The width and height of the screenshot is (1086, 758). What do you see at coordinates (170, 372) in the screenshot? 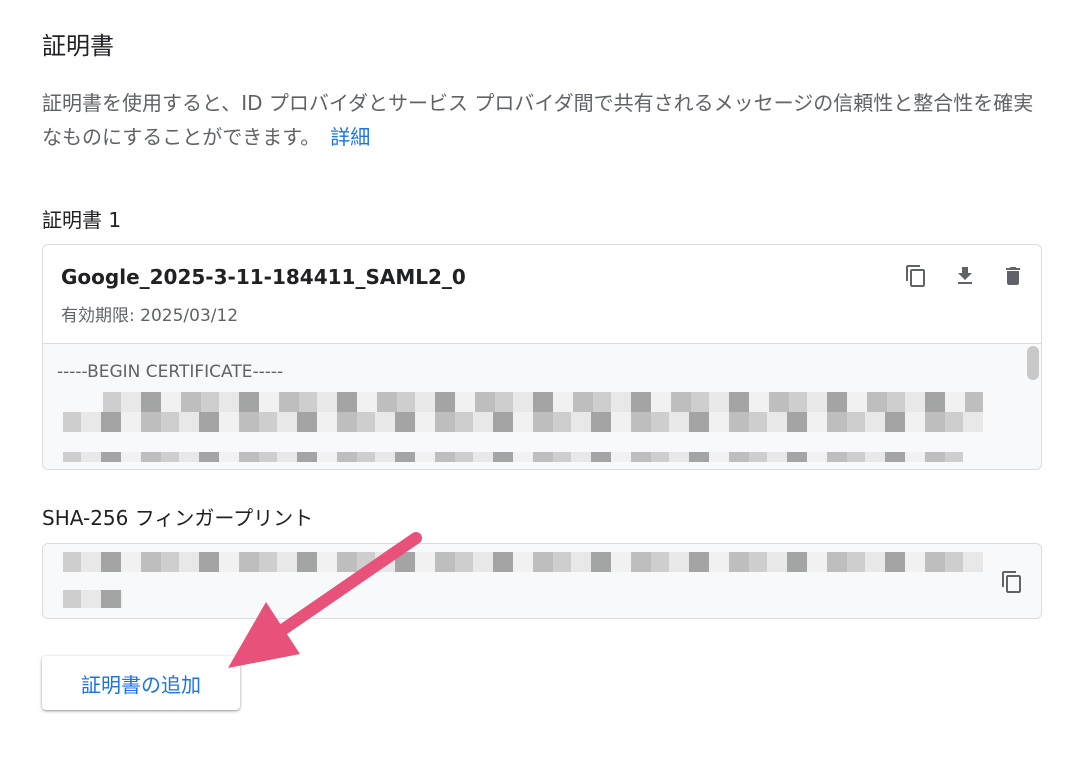
I see `certificate-begin-text: -----BEGIN CERTIFICATE-----` at bounding box center [170, 372].